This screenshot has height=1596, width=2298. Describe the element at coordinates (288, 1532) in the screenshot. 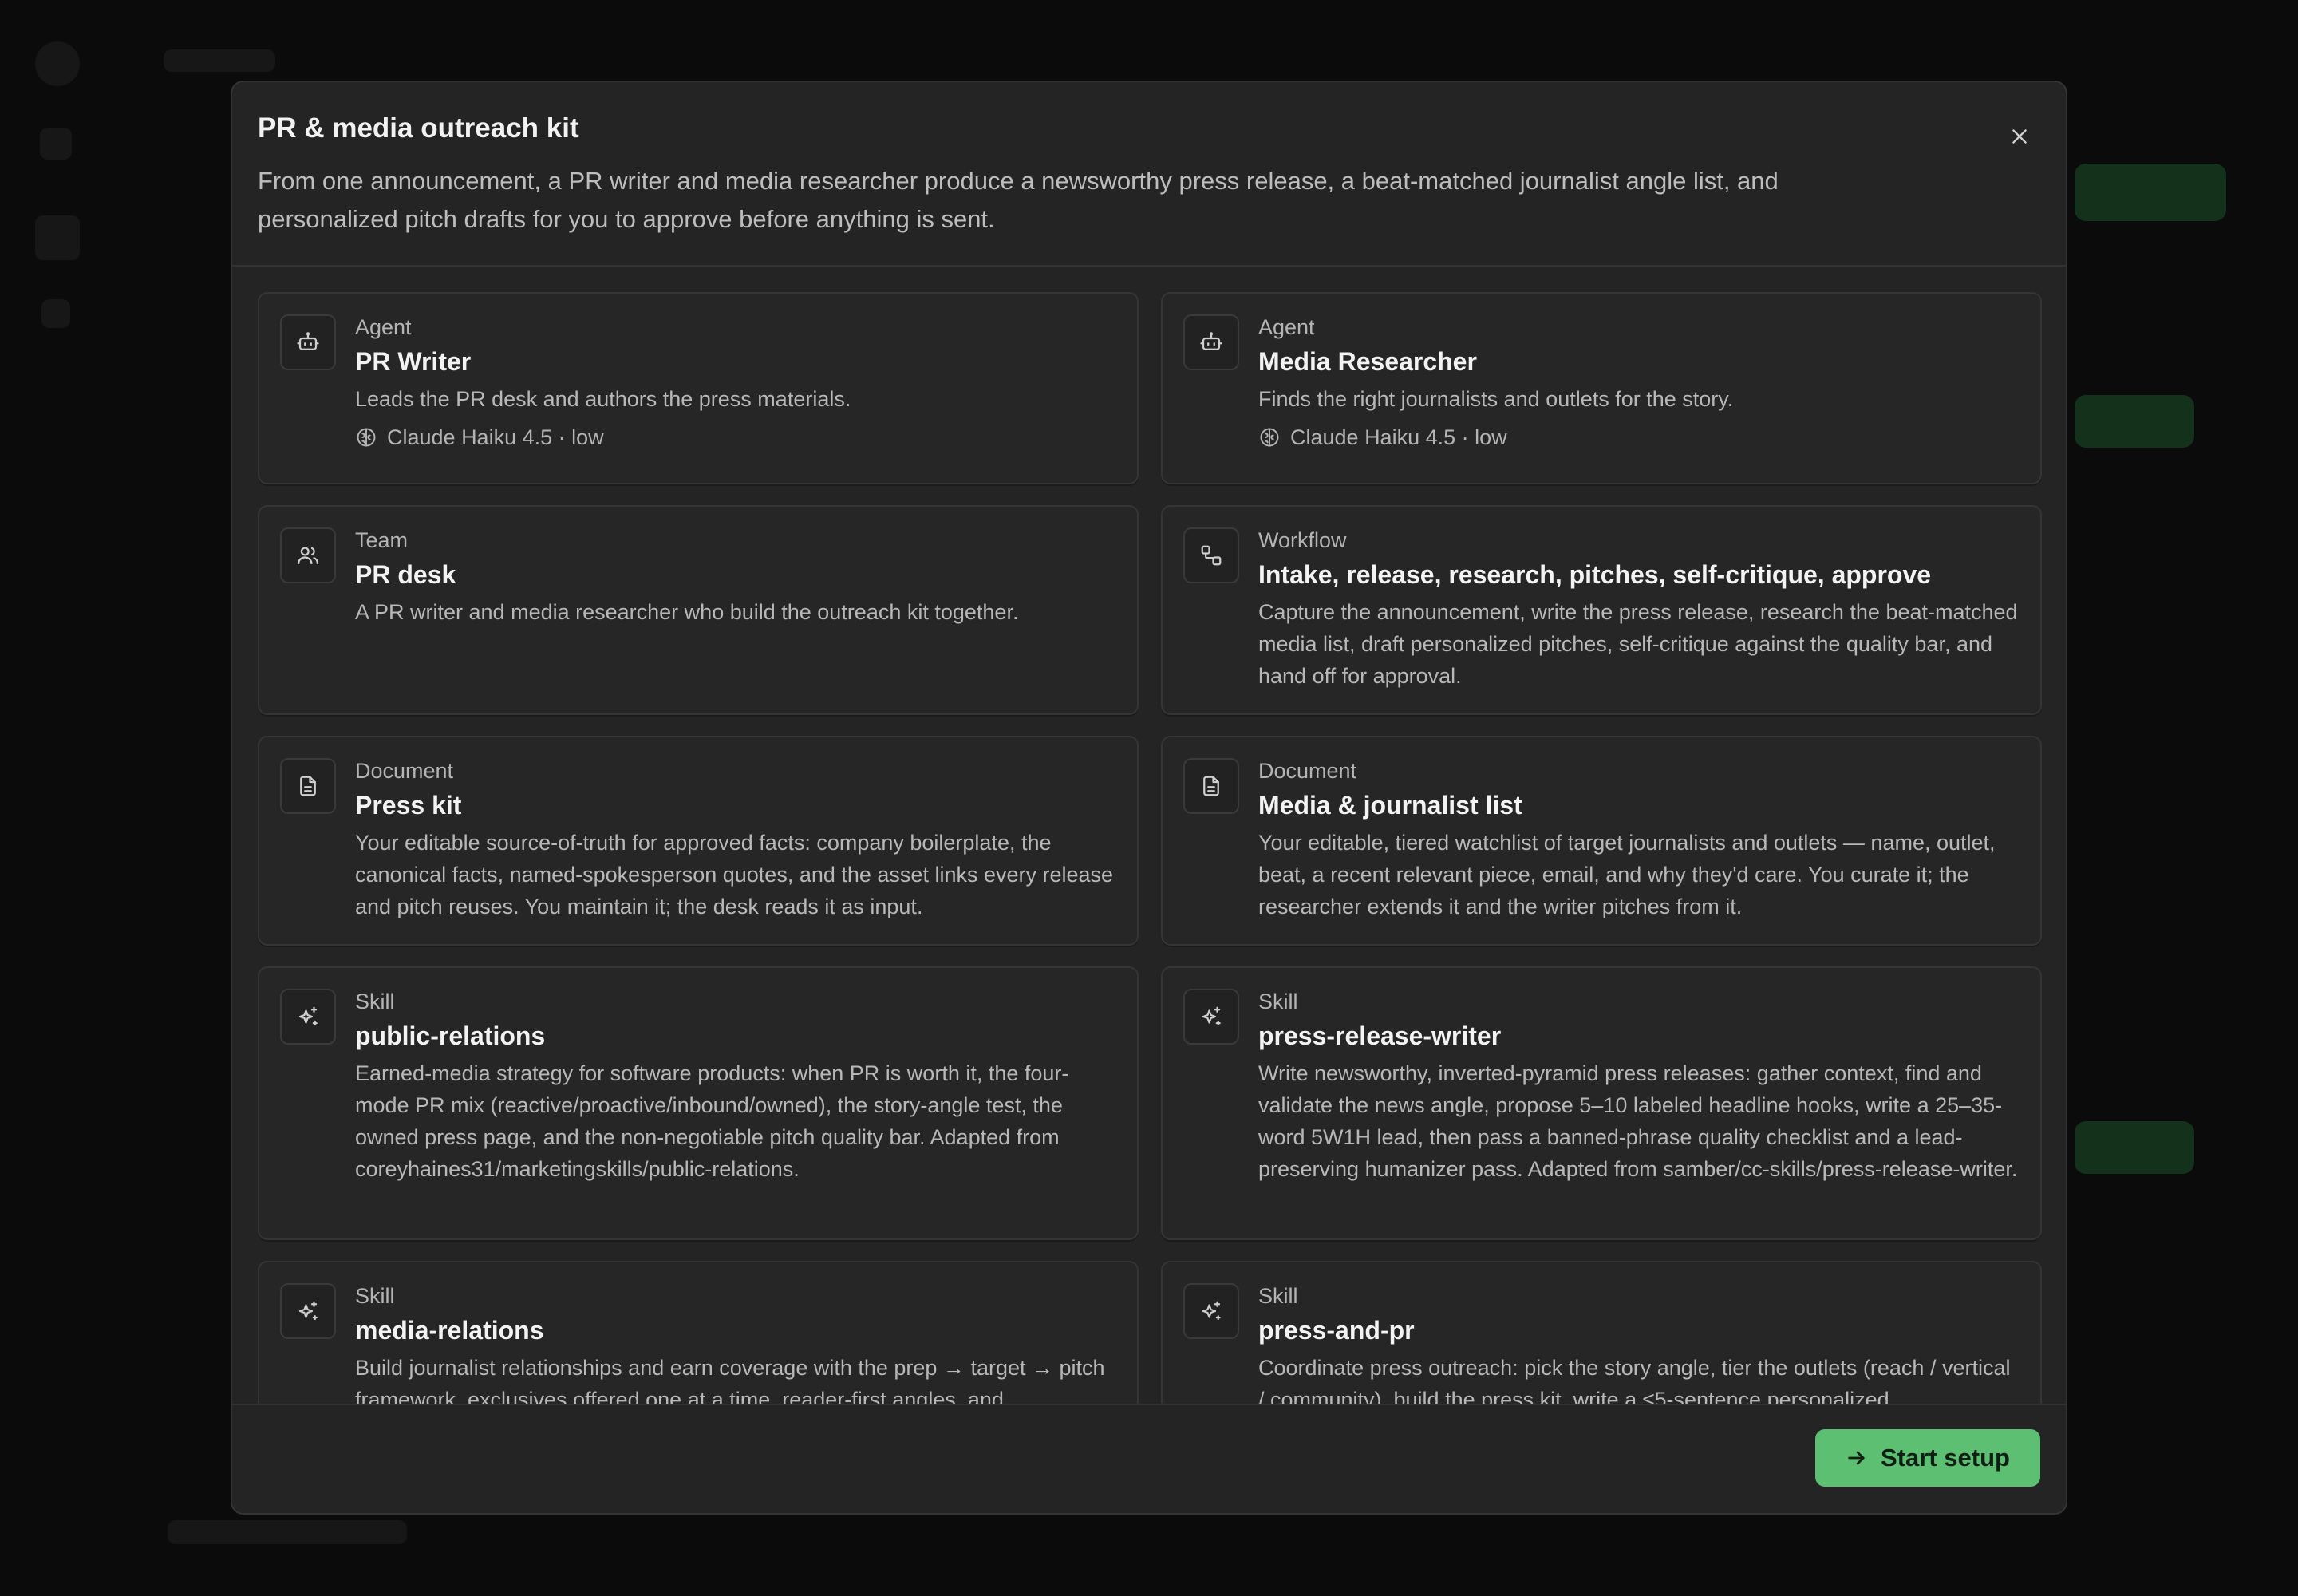

I see `bg-footer` at that location.